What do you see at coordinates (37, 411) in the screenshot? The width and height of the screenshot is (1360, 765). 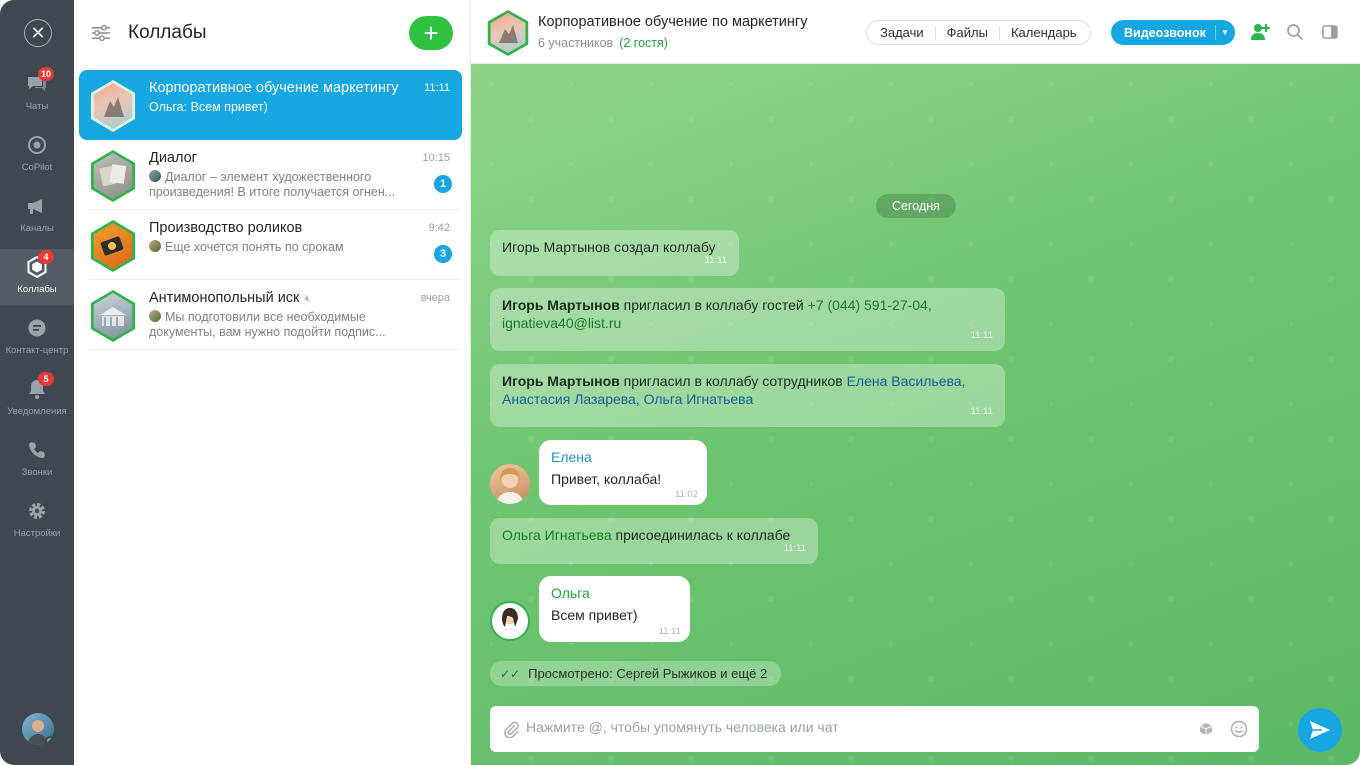 I see `rail-label-notifications: Уведомления` at bounding box center [37, 411].